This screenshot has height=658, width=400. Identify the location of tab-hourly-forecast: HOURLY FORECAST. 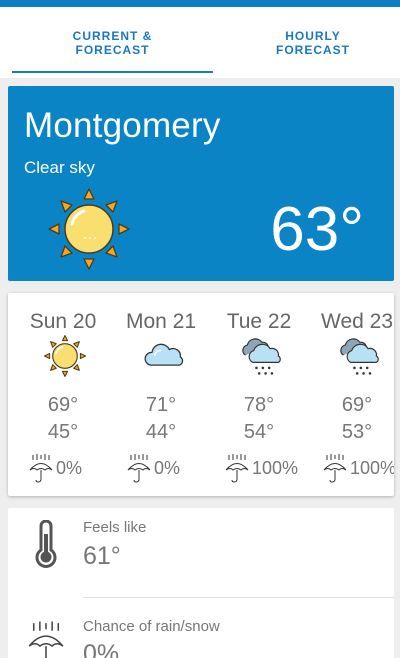
(306, 42).